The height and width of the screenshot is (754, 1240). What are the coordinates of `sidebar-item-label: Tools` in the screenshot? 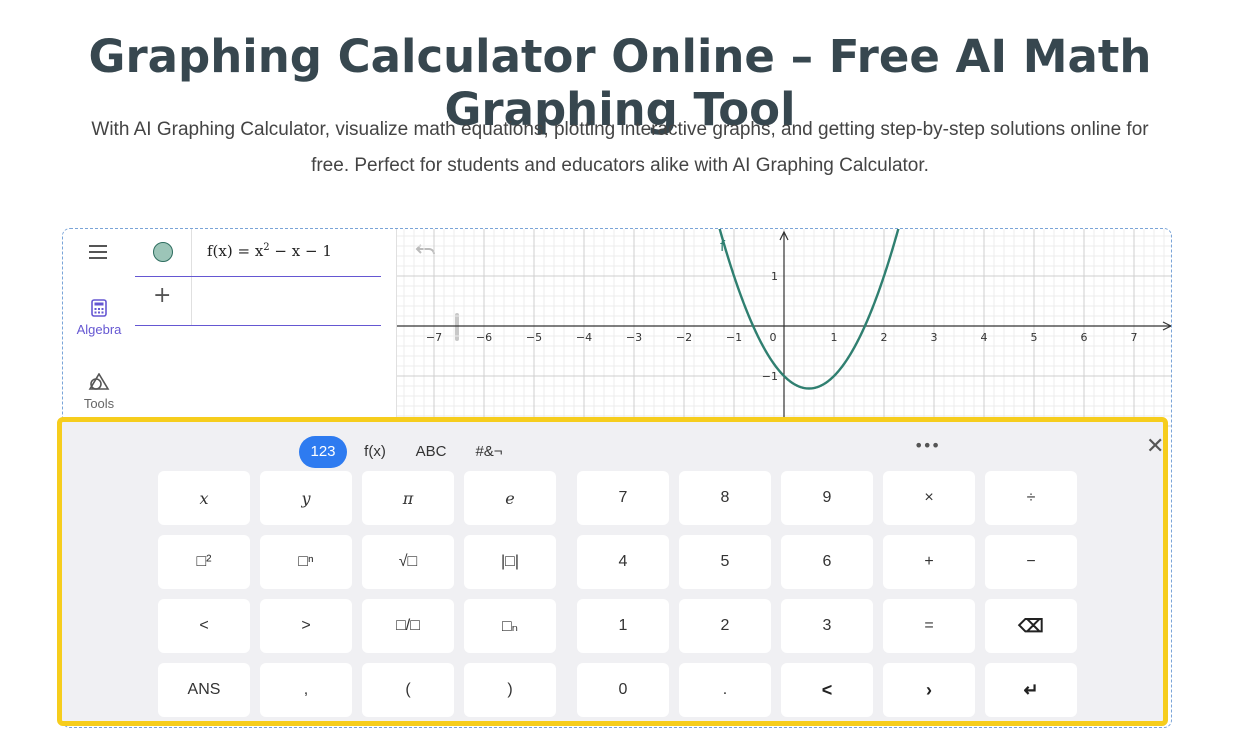 It's located at (99, 403).